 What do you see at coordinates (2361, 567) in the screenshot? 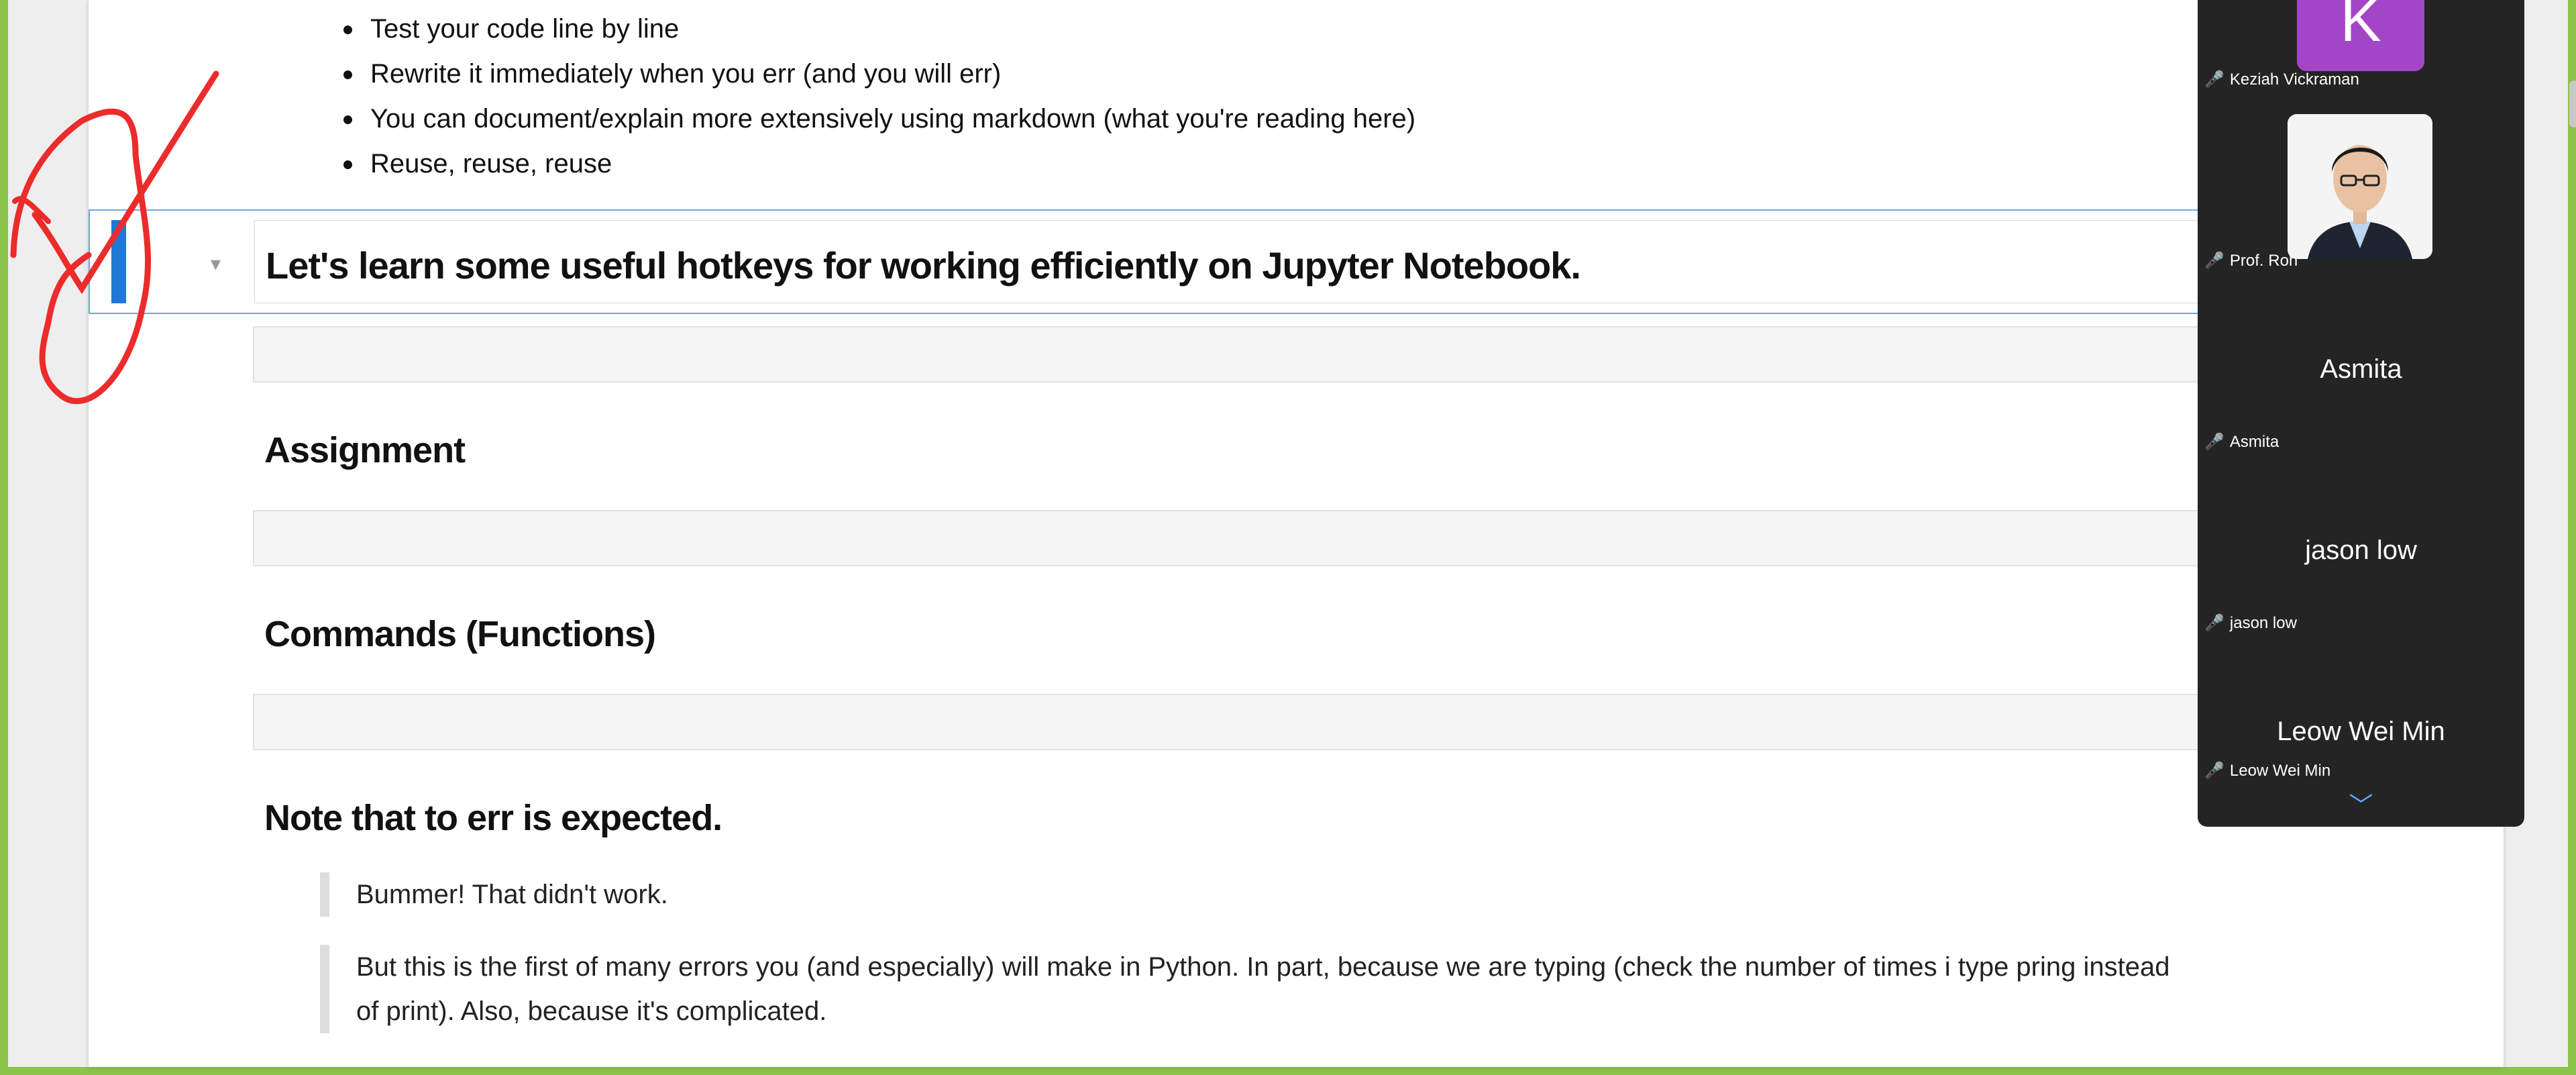
I see `participant-tile: jason low 🎤 jason low` at bounding box center [2361, 567].